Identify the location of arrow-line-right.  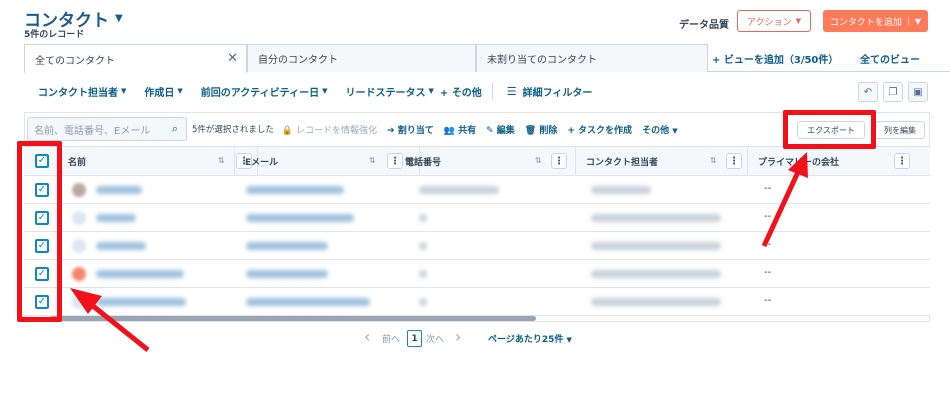
(781, 209).